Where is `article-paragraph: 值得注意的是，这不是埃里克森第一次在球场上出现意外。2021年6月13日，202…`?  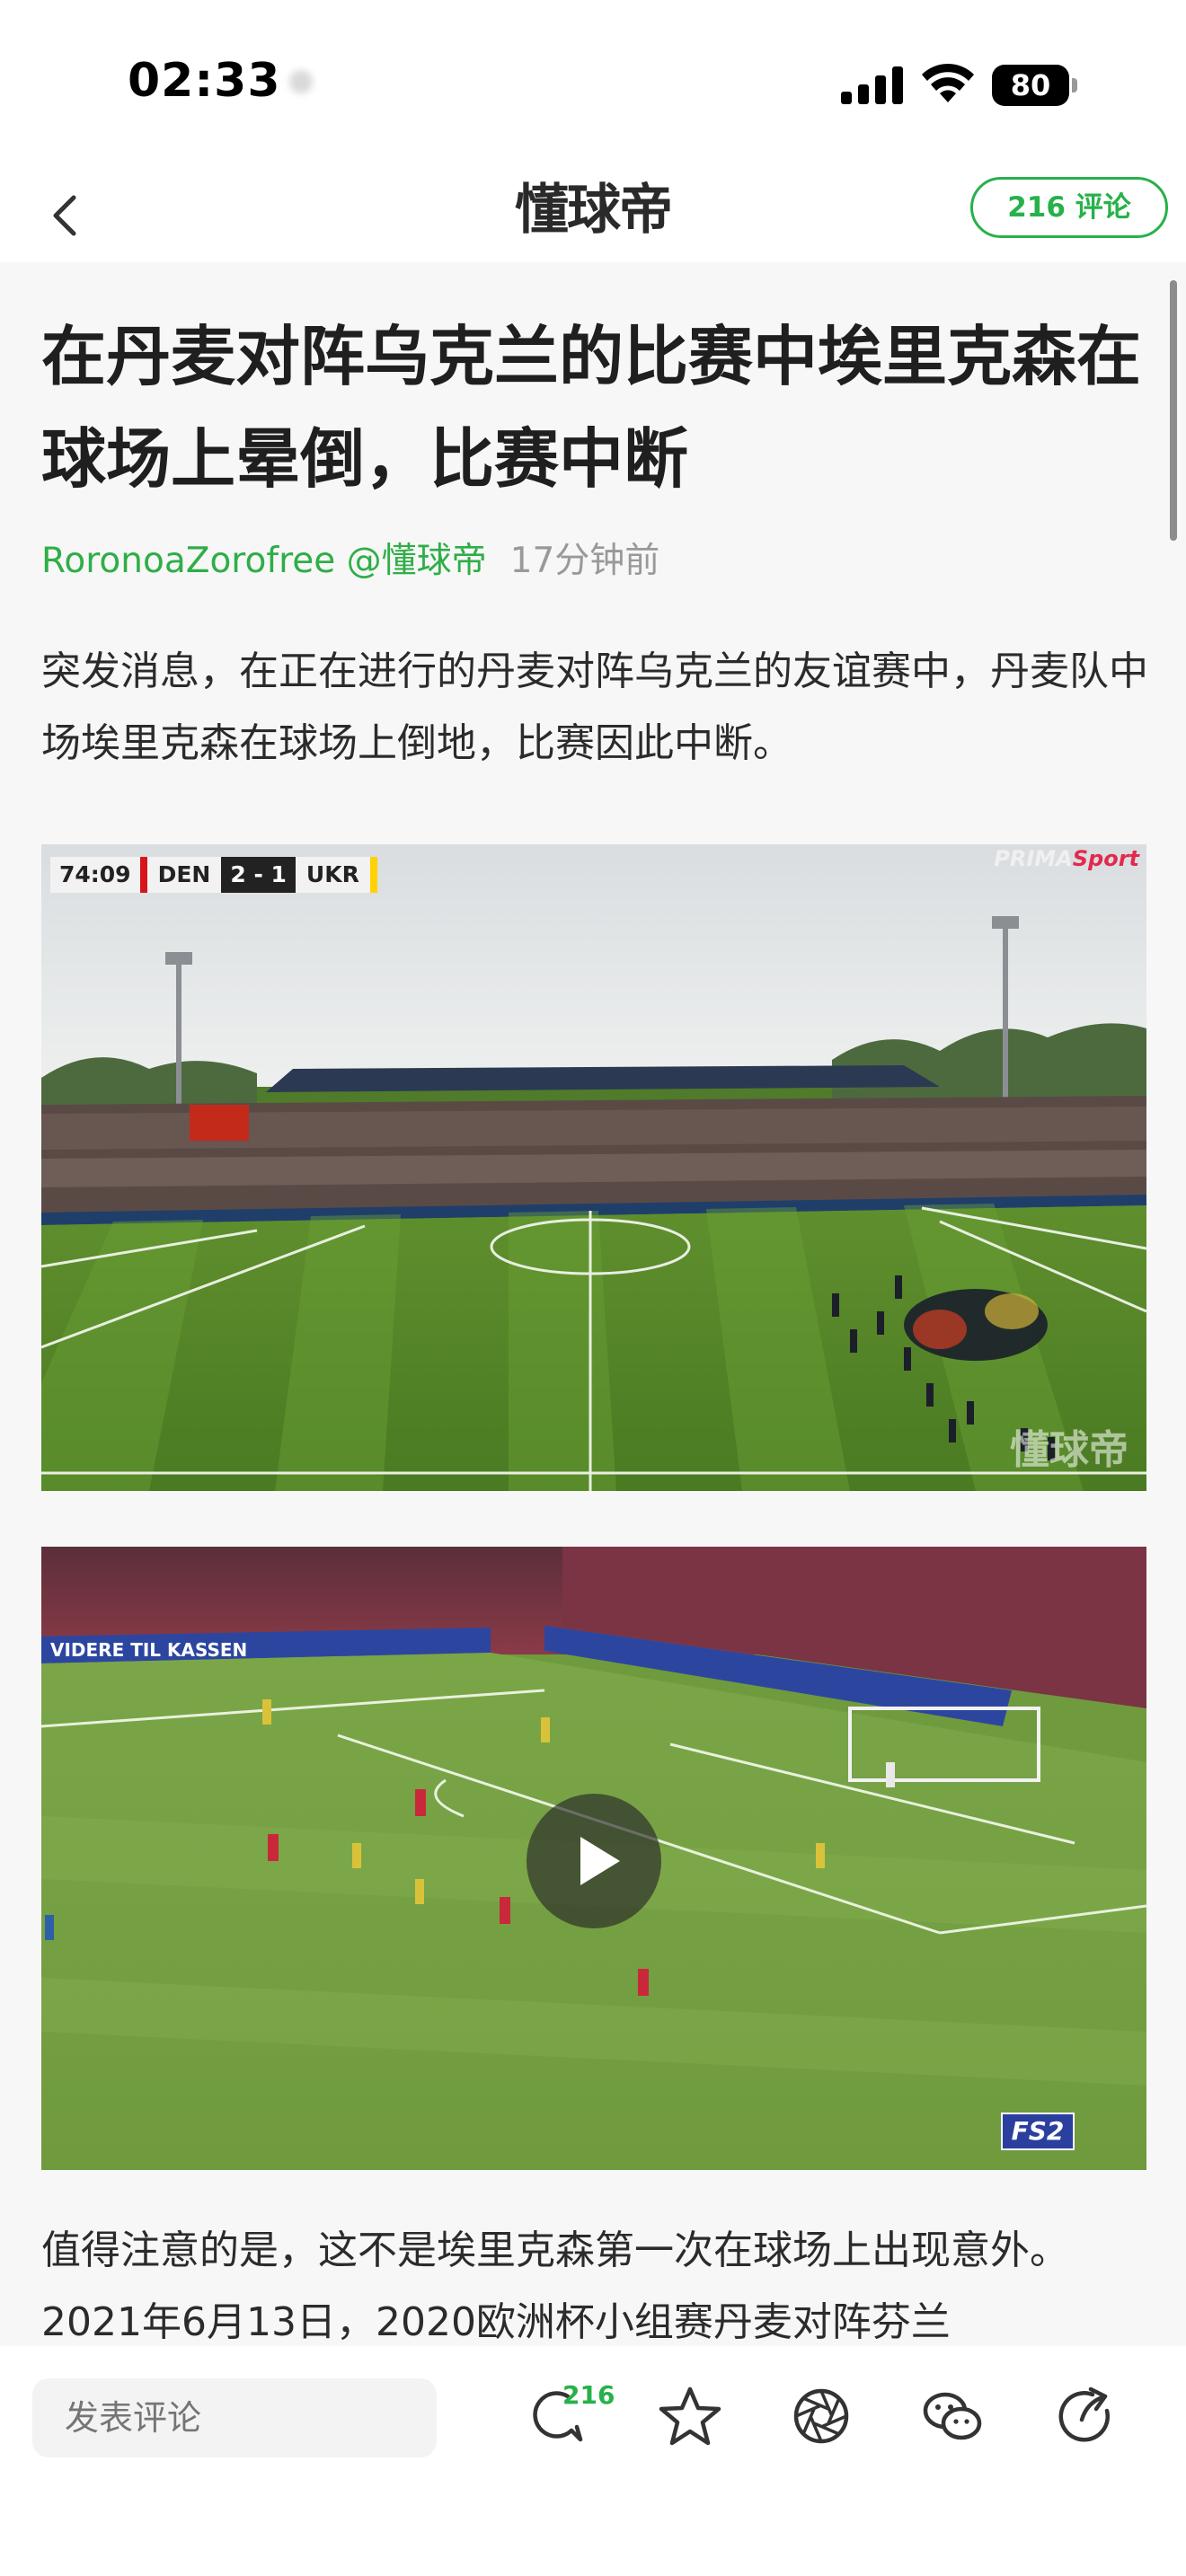
article-paragraph: 值得注意的是，这不是埃里克森第一次在球场上出现意外。2021年6月13日，202… is located at coordinates (555, 2286).